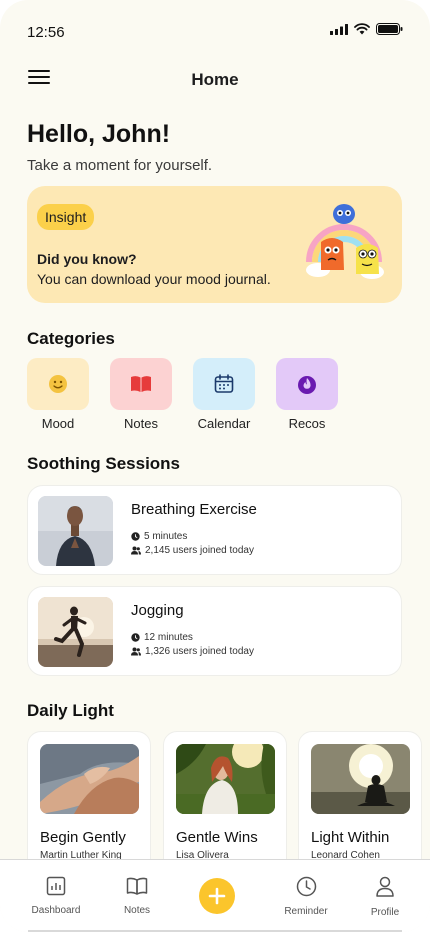  I want to click on session-duration-text: 5 minutes, so click(166, 536).